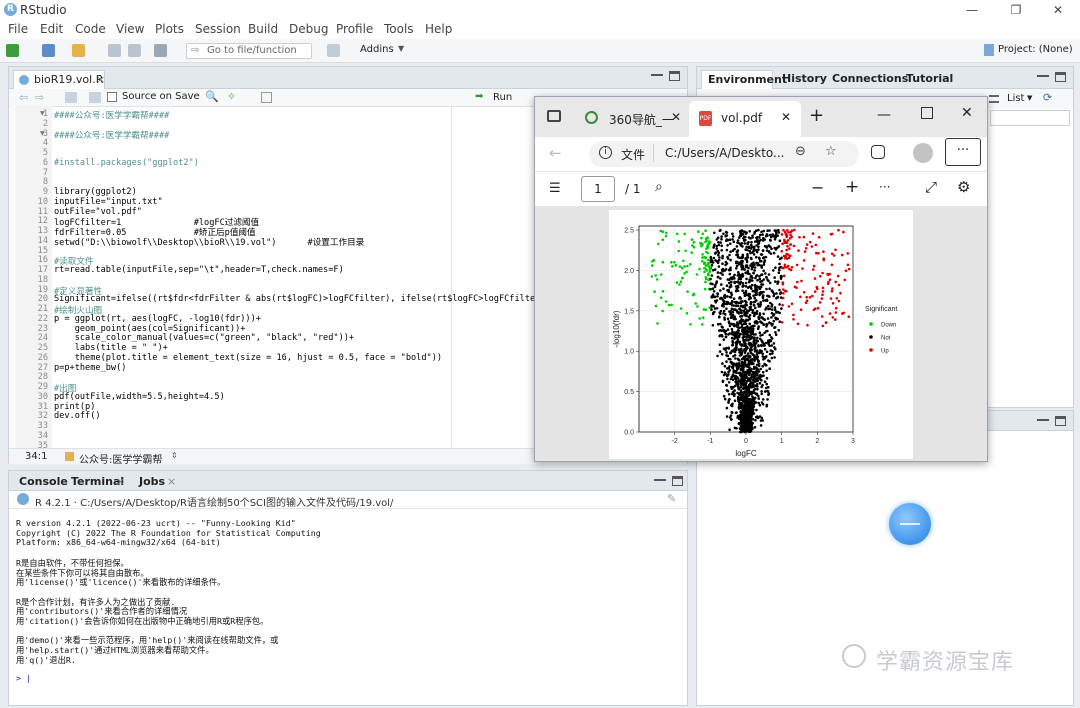 The image size is (1080, 708). Describe the element at coordinates (51, 29) in the screenshot. I see `menu-edit: Edit` at that location.